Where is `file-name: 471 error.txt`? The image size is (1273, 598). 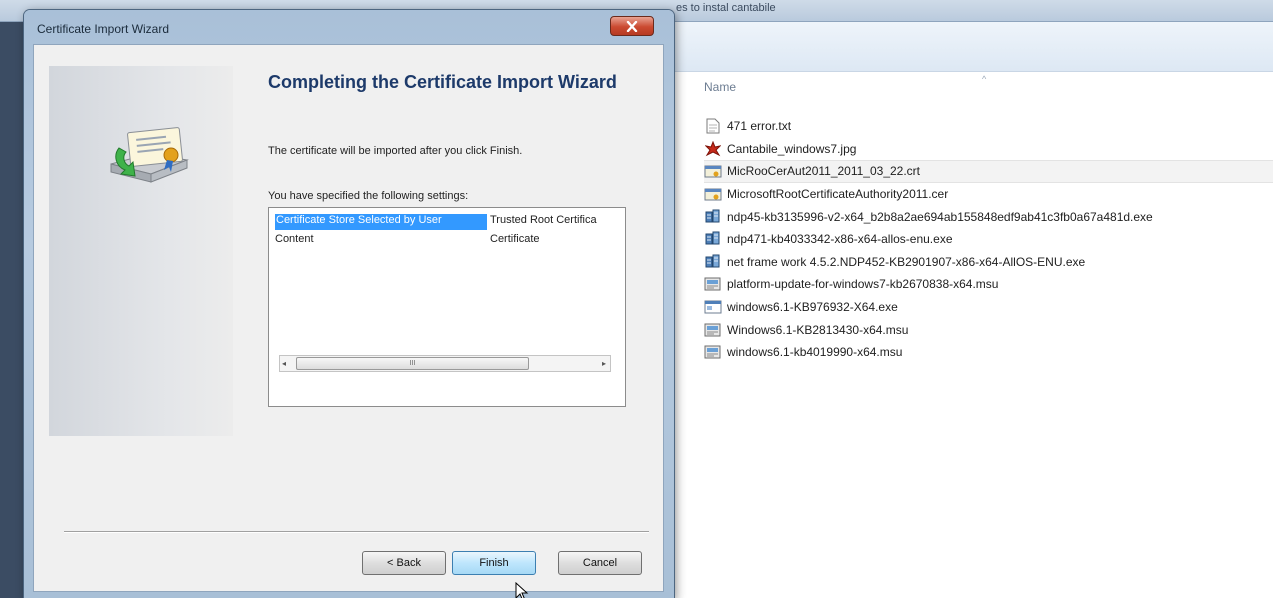 file-name: 471 error.txt is located at coordinates (759, 126).